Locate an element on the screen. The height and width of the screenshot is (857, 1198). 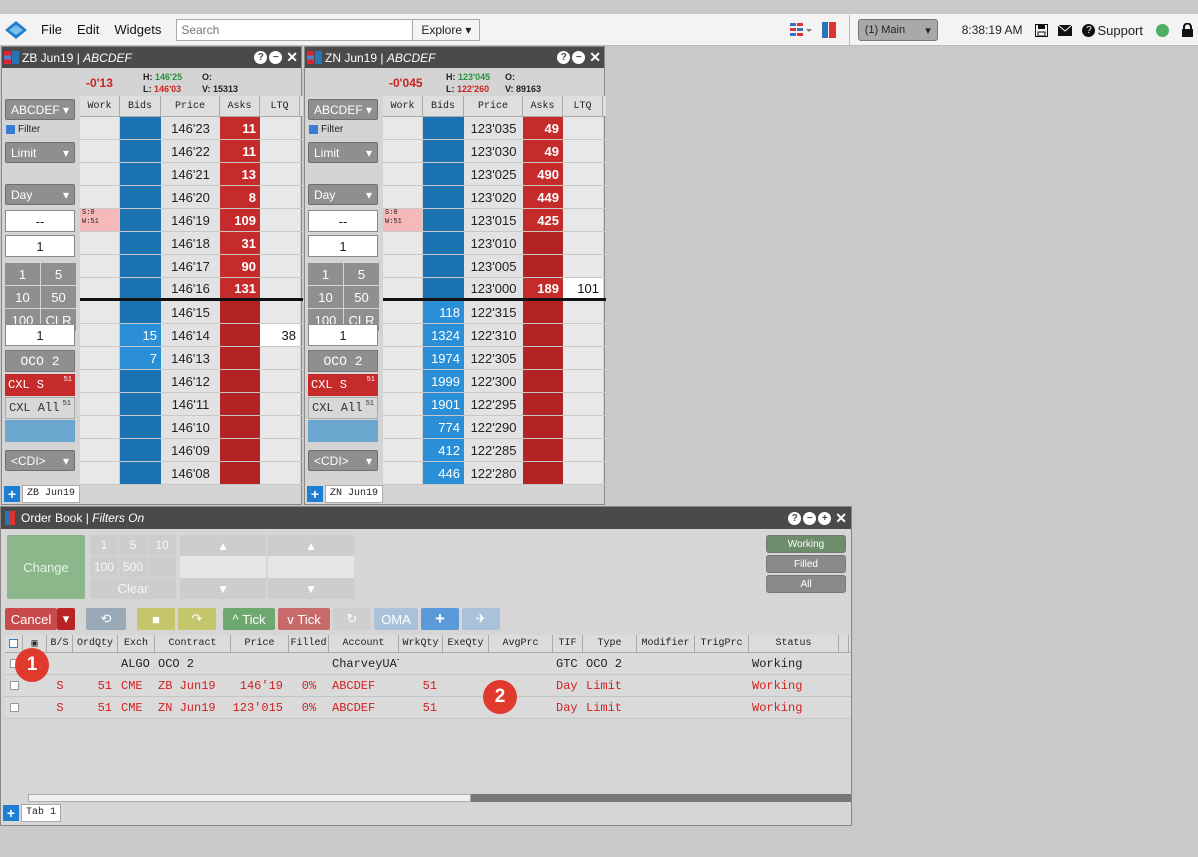
column-header: TIF is located at coordinates (568, 643).